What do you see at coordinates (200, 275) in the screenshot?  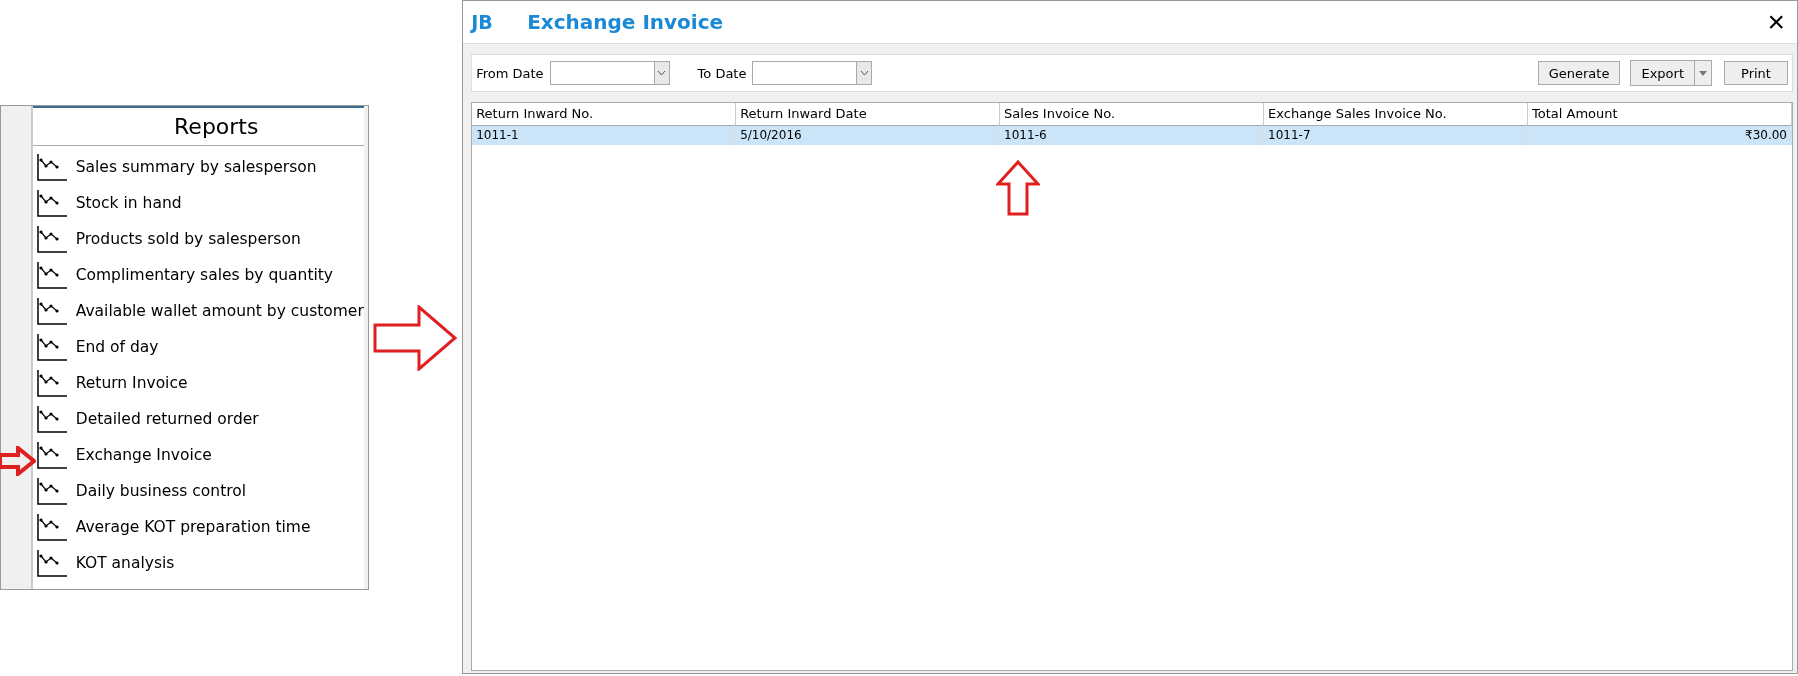 I see `report-item: Complimentary sales by quantity` at bounding box center [200, 275].